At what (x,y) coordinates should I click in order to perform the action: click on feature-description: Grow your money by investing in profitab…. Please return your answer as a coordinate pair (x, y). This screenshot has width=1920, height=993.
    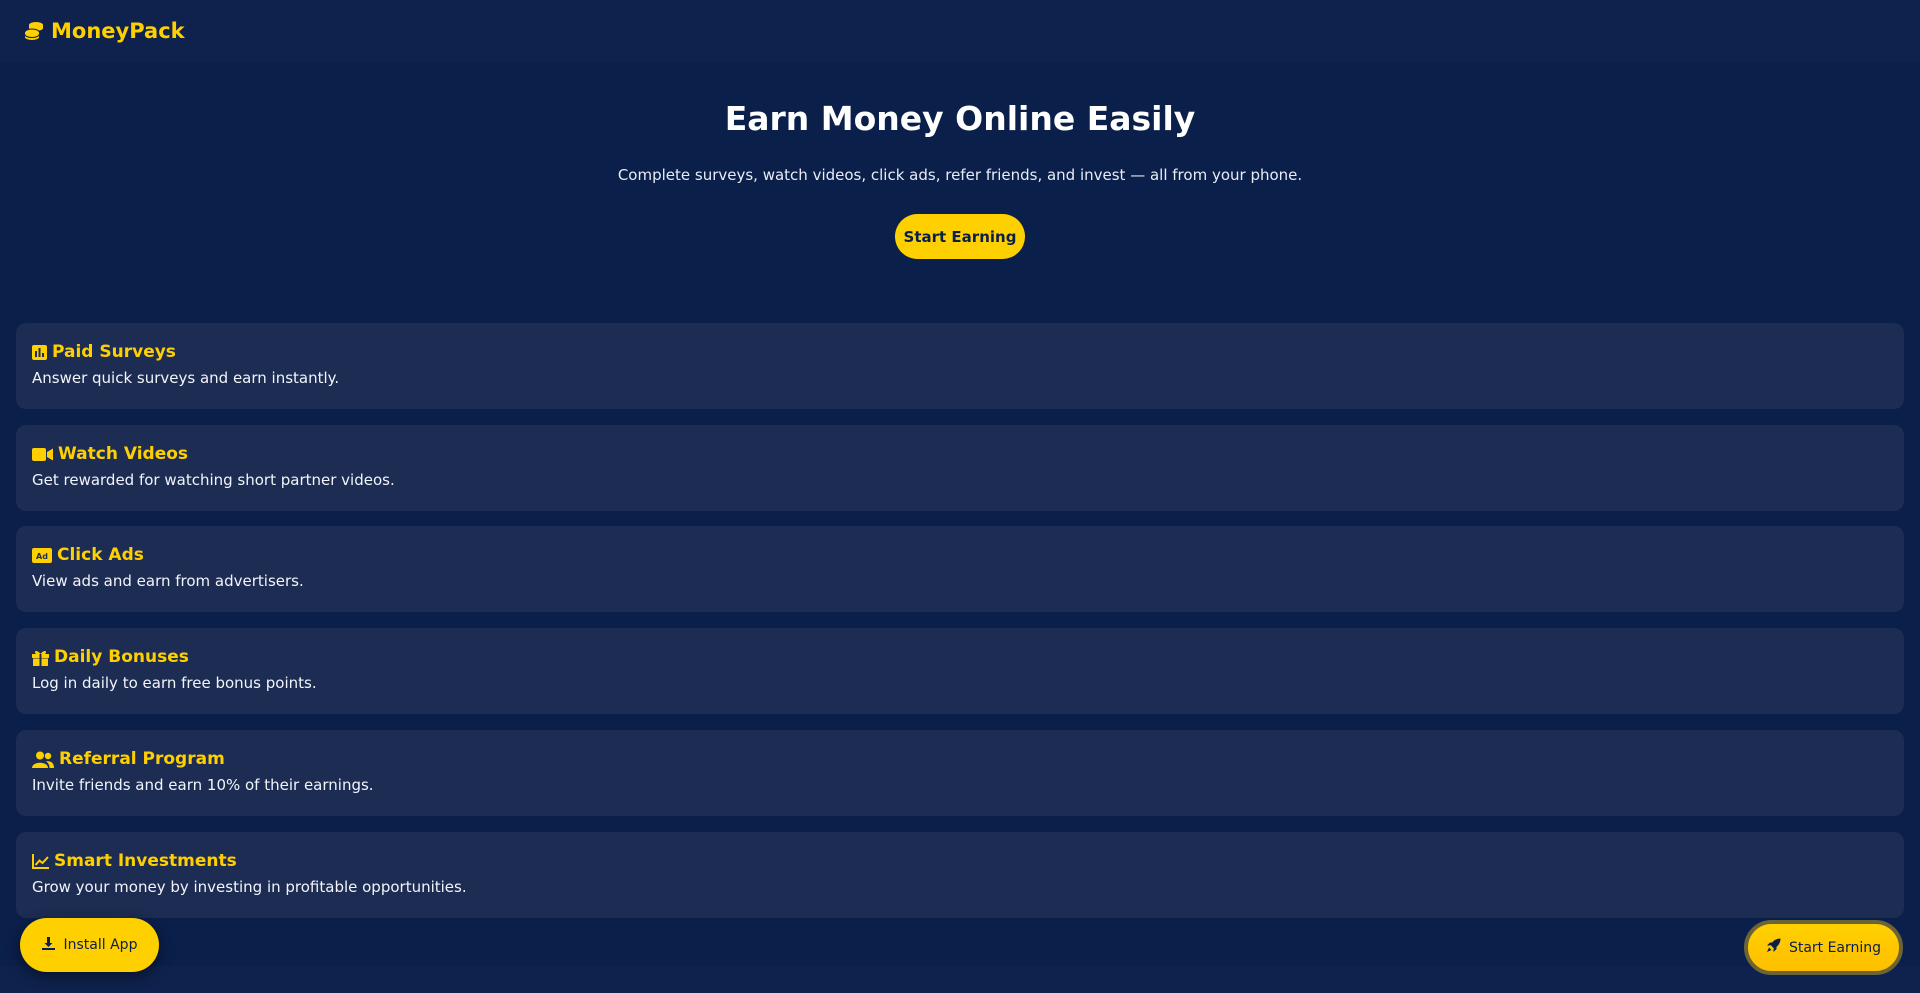
    Looking at the image, I should click on (249, 887).